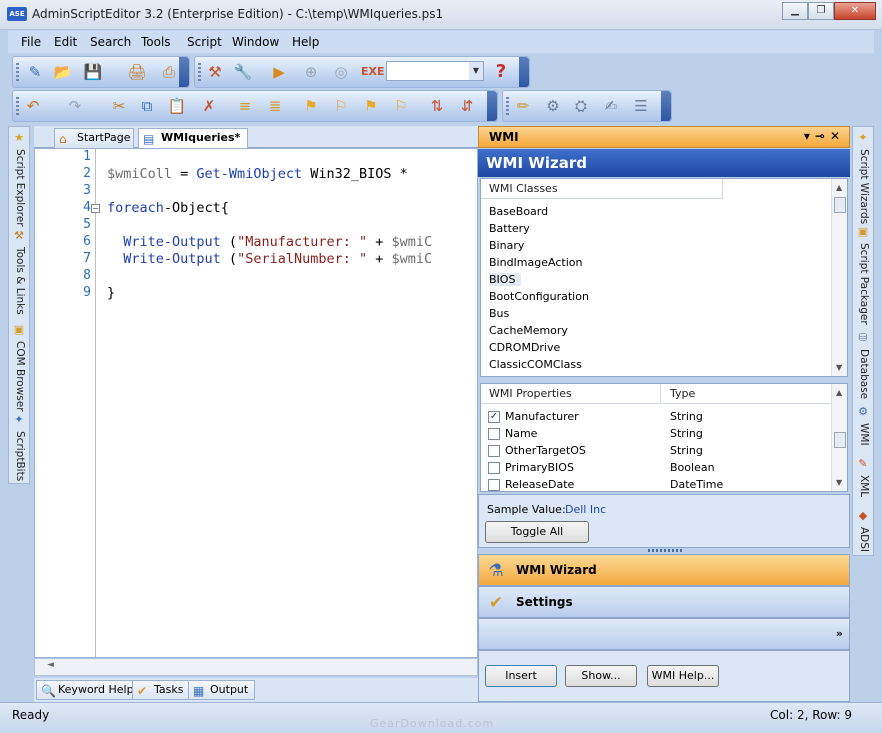 The image size is (882, 733). What do you see at coordinates (279, 72) in the screenshot?
I see `run-script-icon: ▶` at bounding box center [279, 72].